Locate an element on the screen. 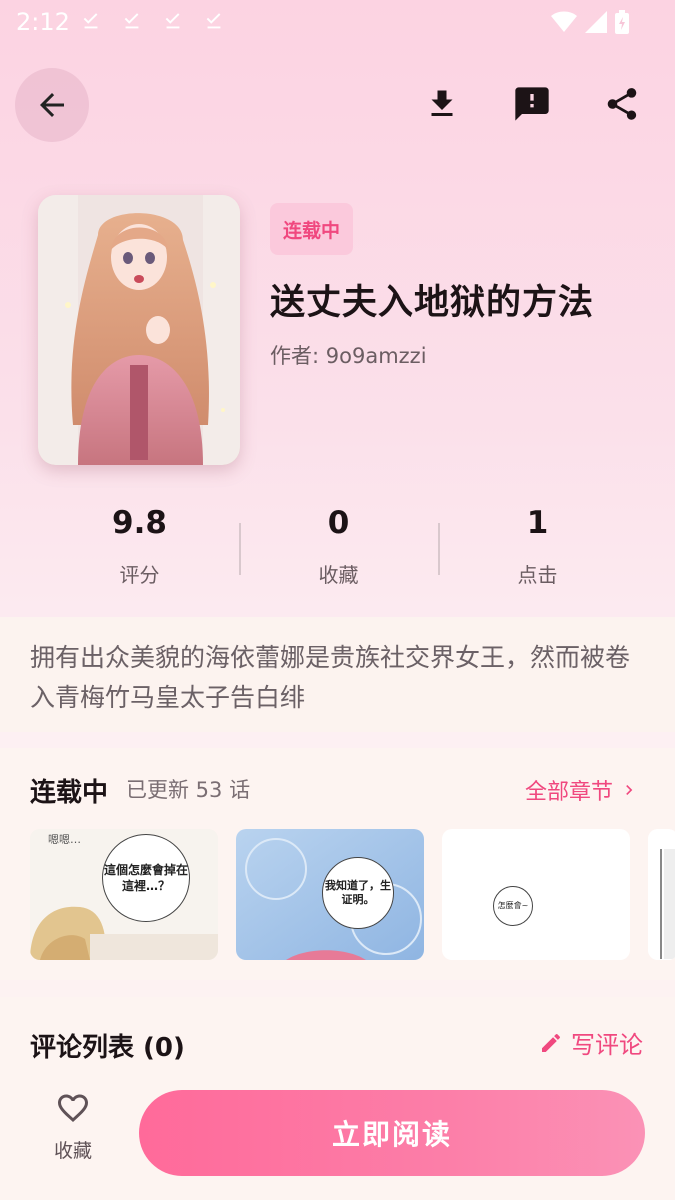 The height and width of the screenshot is (1200, 675). serial-status-badge: 连载中 is located at coordinates (311, 229).